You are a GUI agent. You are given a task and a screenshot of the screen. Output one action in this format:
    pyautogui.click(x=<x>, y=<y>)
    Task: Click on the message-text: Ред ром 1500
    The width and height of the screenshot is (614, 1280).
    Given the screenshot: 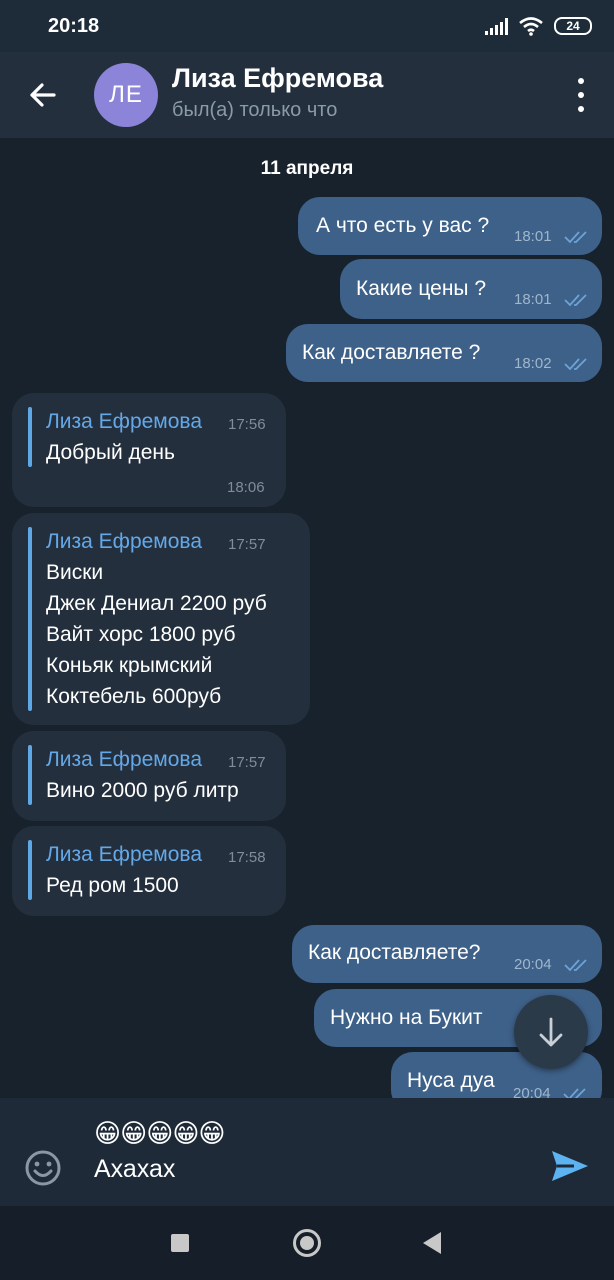 What is the action you would take?
    pyautogui.click(x=112, y=885)
    